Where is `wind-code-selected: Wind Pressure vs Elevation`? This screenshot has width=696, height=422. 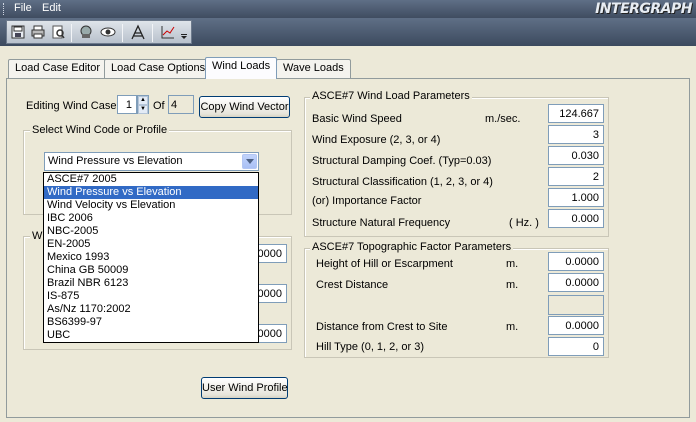
wind-code-selected: Wind Pressure vs Elevation is located at coordinates (115, 161).